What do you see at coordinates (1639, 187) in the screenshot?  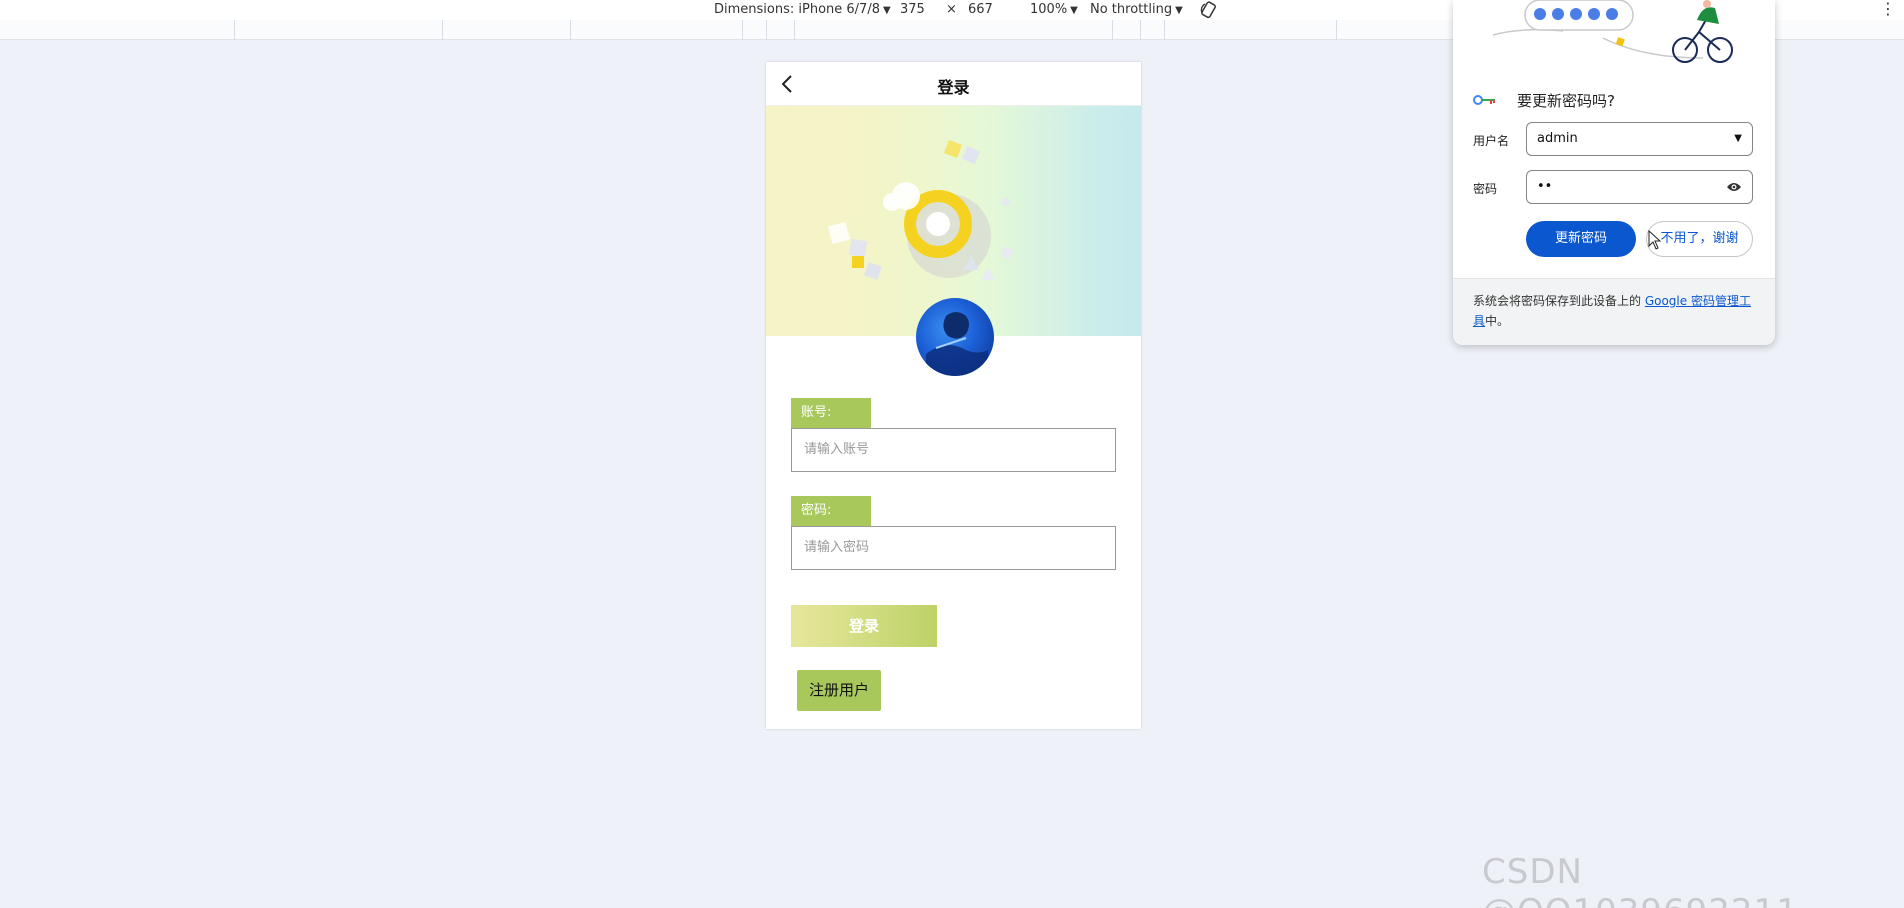 I see `password-value-field: ••` at bounding box center [1639, 187].